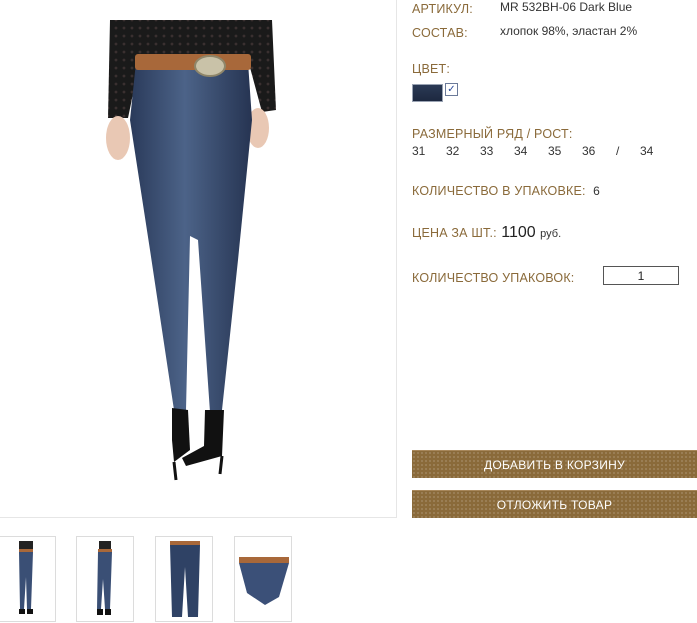  Describe the element at coordinates (419, 151) in the screenshot. I see `size-item: 31` at that location.